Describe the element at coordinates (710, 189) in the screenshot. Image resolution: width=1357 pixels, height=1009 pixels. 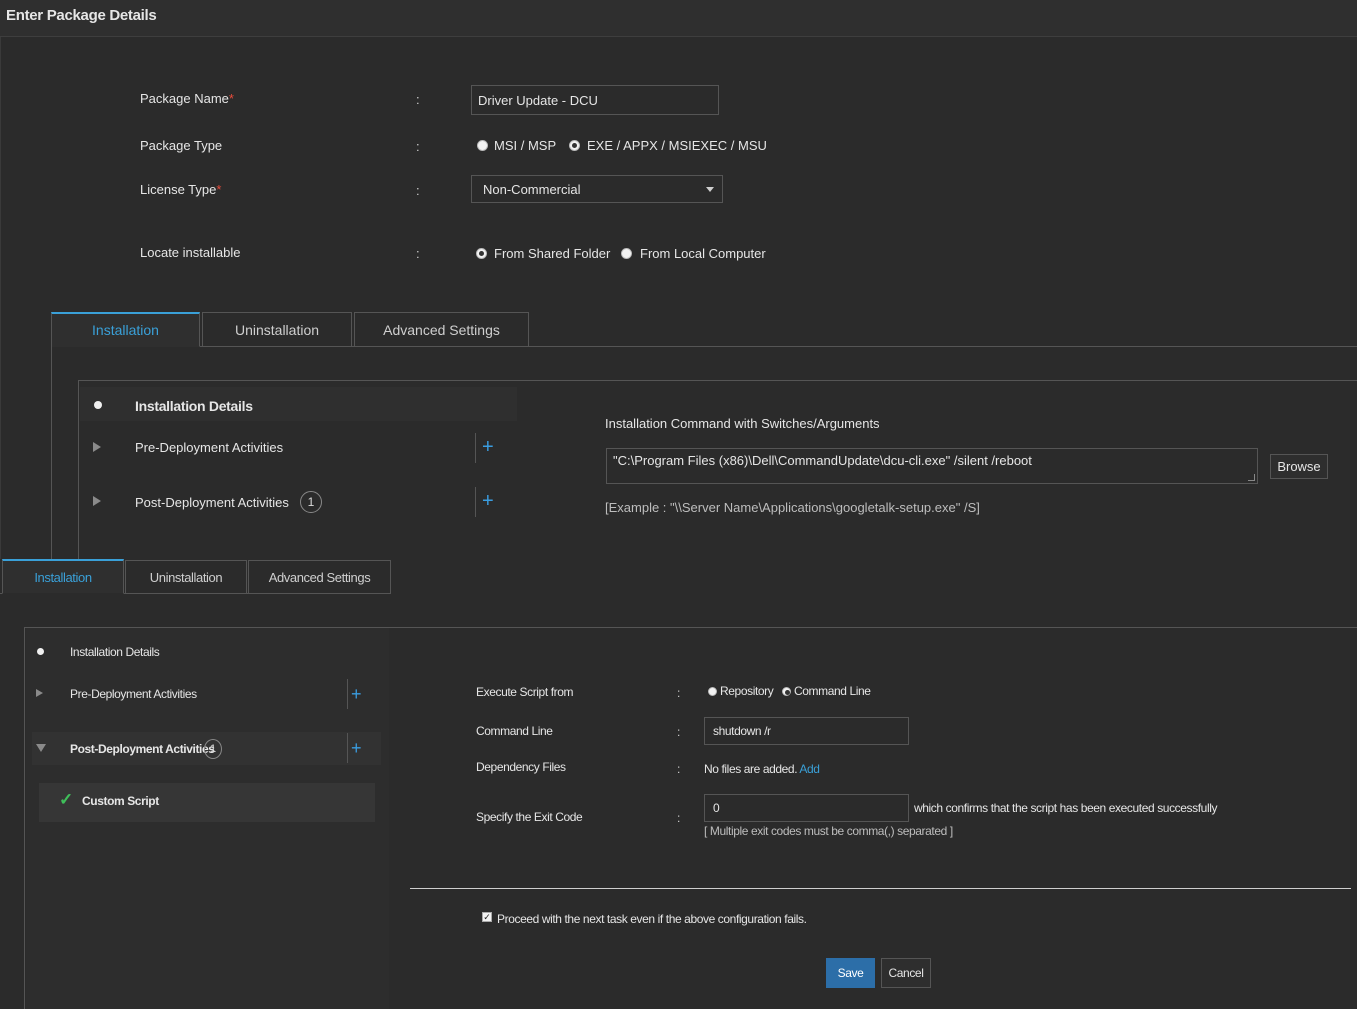
I see `chevron-down-icon` at that location.